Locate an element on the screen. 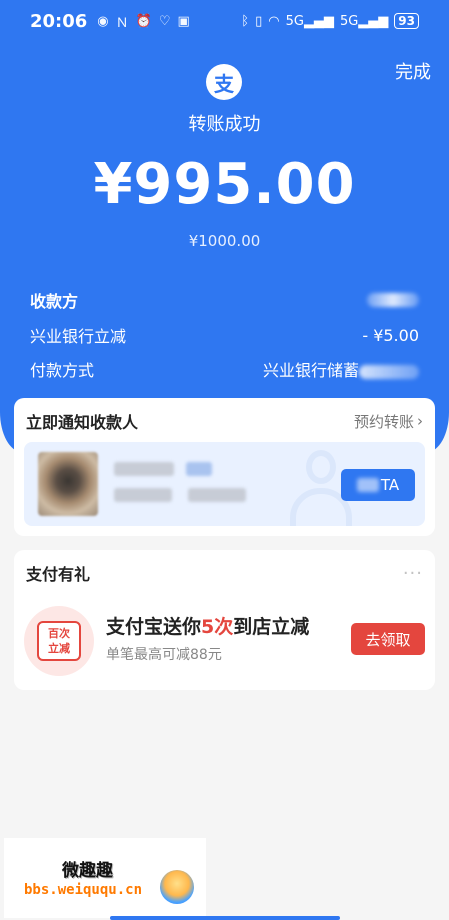 The height and width of the screenshot is (920, 449). notify-button-redacted is located at coordinates (367, 485).